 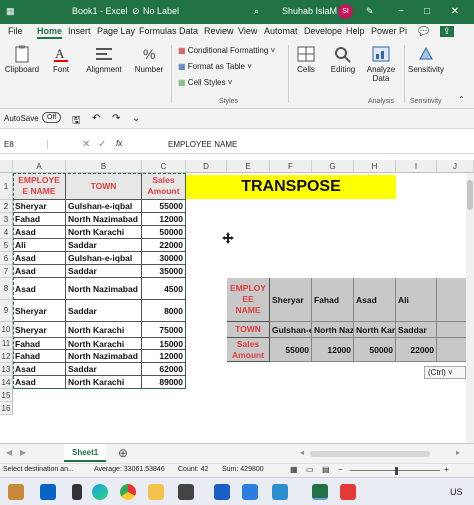 What do you see at coordinates (291, 300) in the screenshot?
I see `transposed-name-cell: Sheryar` at bounding box center [291, 300].